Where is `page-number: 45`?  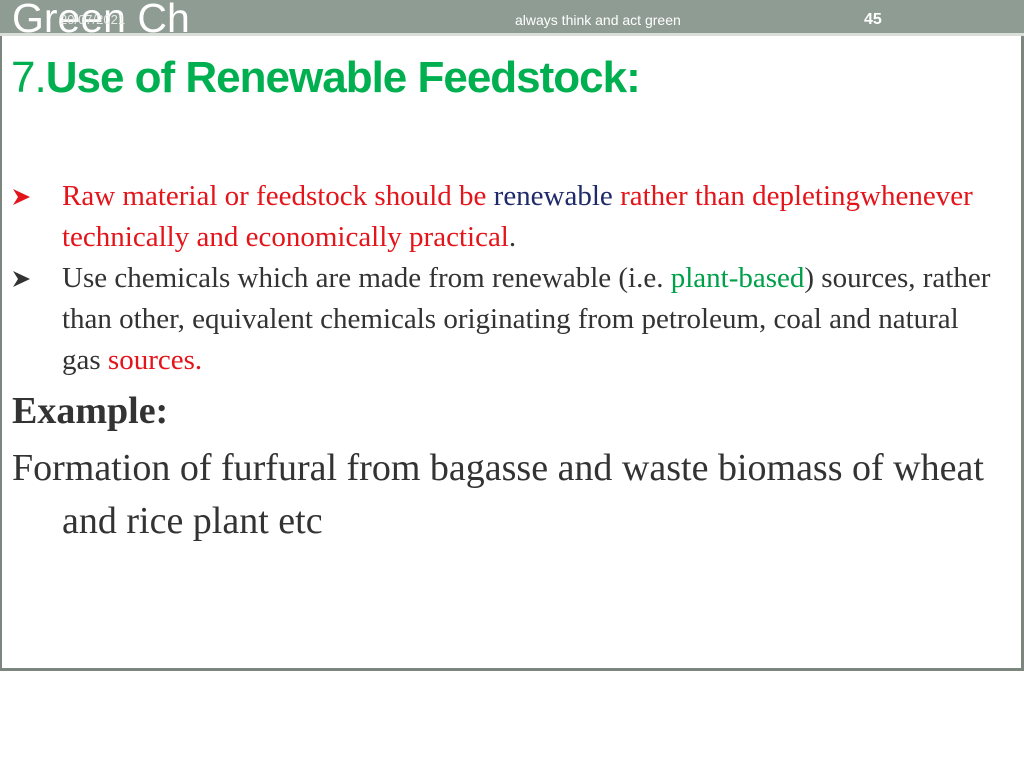
page-number: 45 is located at coordinates (873, 19).